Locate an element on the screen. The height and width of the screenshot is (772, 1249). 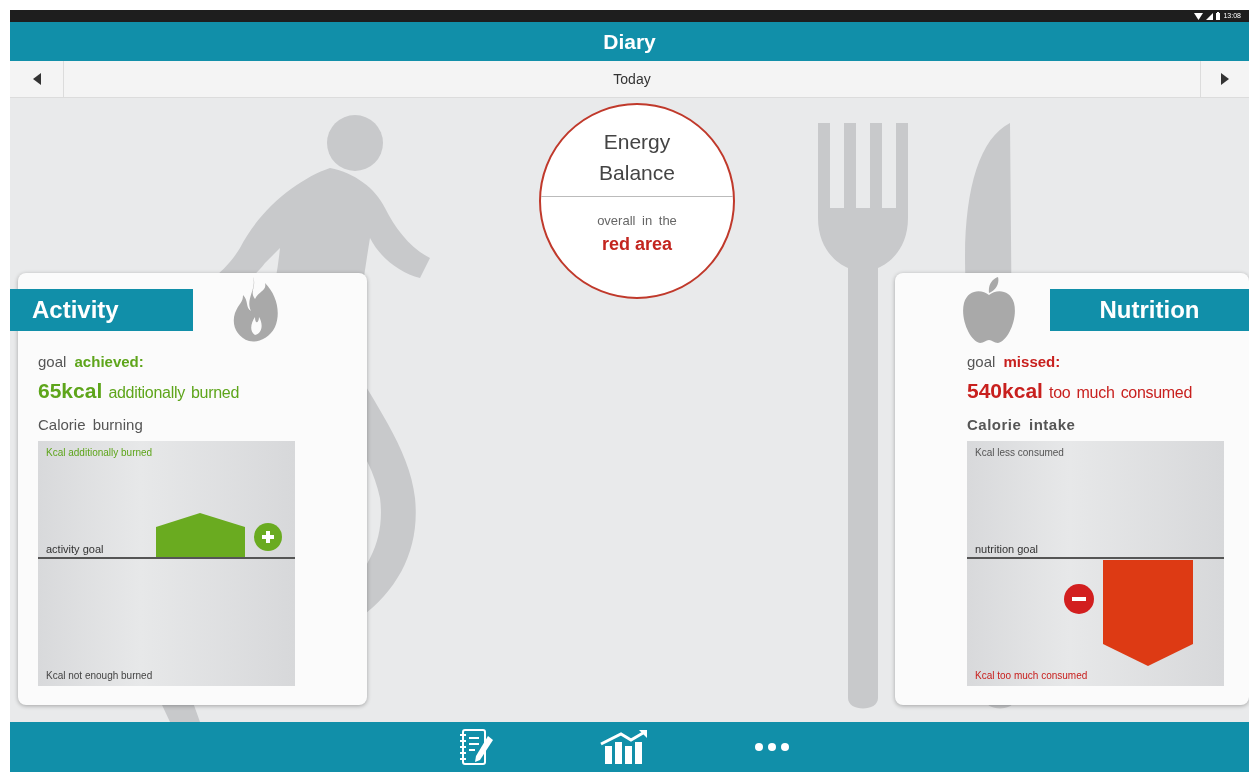
screen-title: Diary is located at coordinates (629, 41).